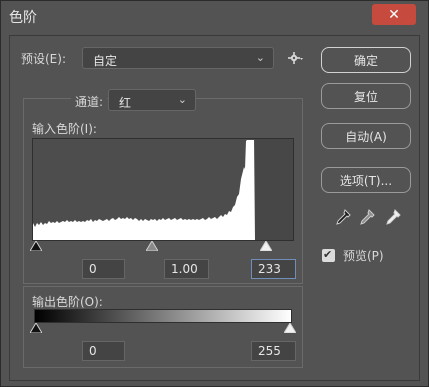 The image size is (429, 387). Describe the element at coordinates (266, 246) in the screenshot. I see `input-white-point-slider` at that location.